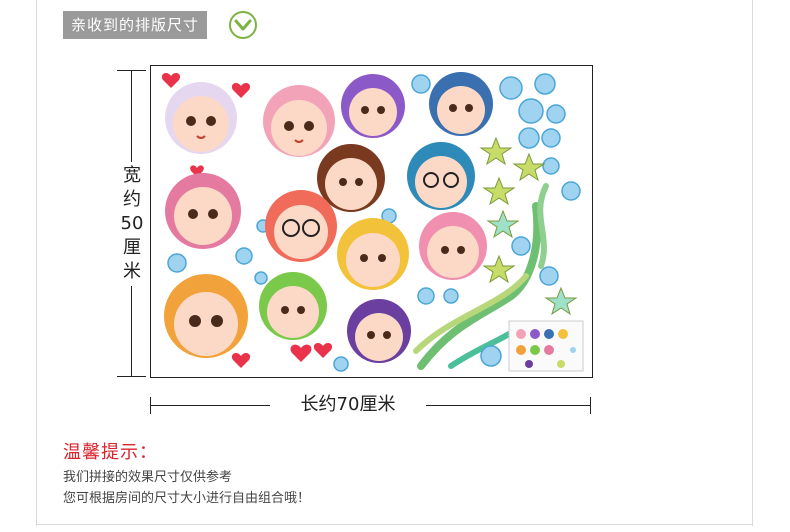  Describe the element at coordinates (36, 263) in the screenshot. I see `frame-left-border` at that location.